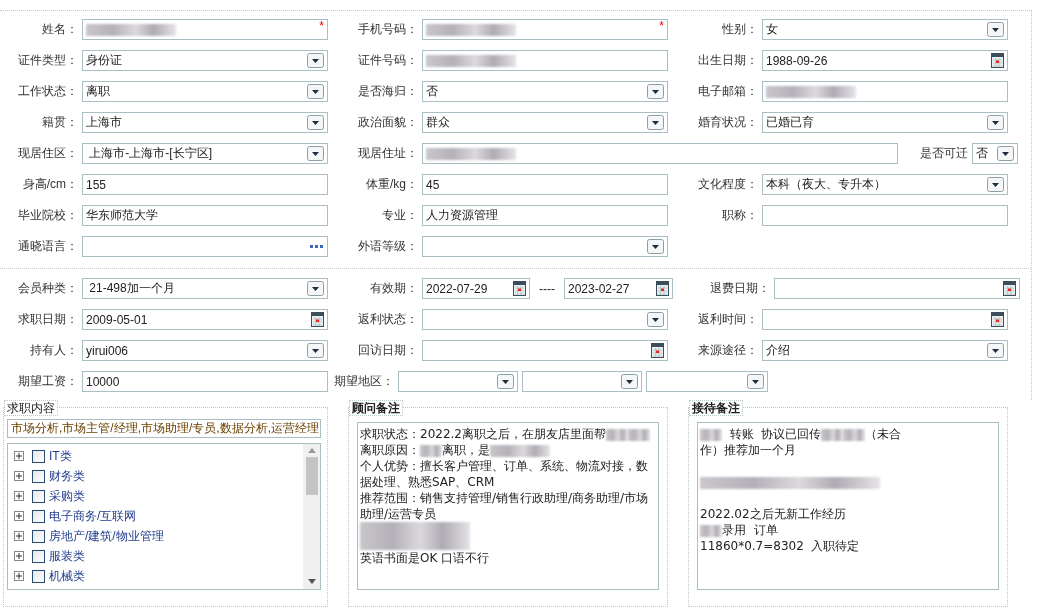 The image size is (1040, 607). I want to click on field-label: 来源途径：, so click(727, 350).